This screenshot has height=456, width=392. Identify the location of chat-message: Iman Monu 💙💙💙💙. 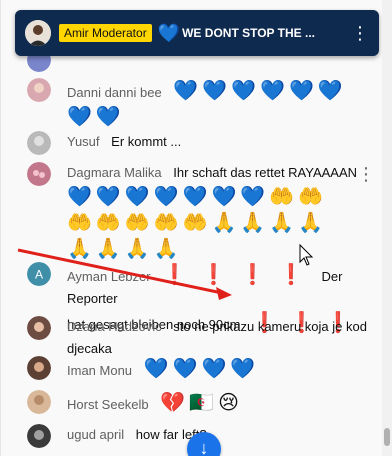
(197, 369).